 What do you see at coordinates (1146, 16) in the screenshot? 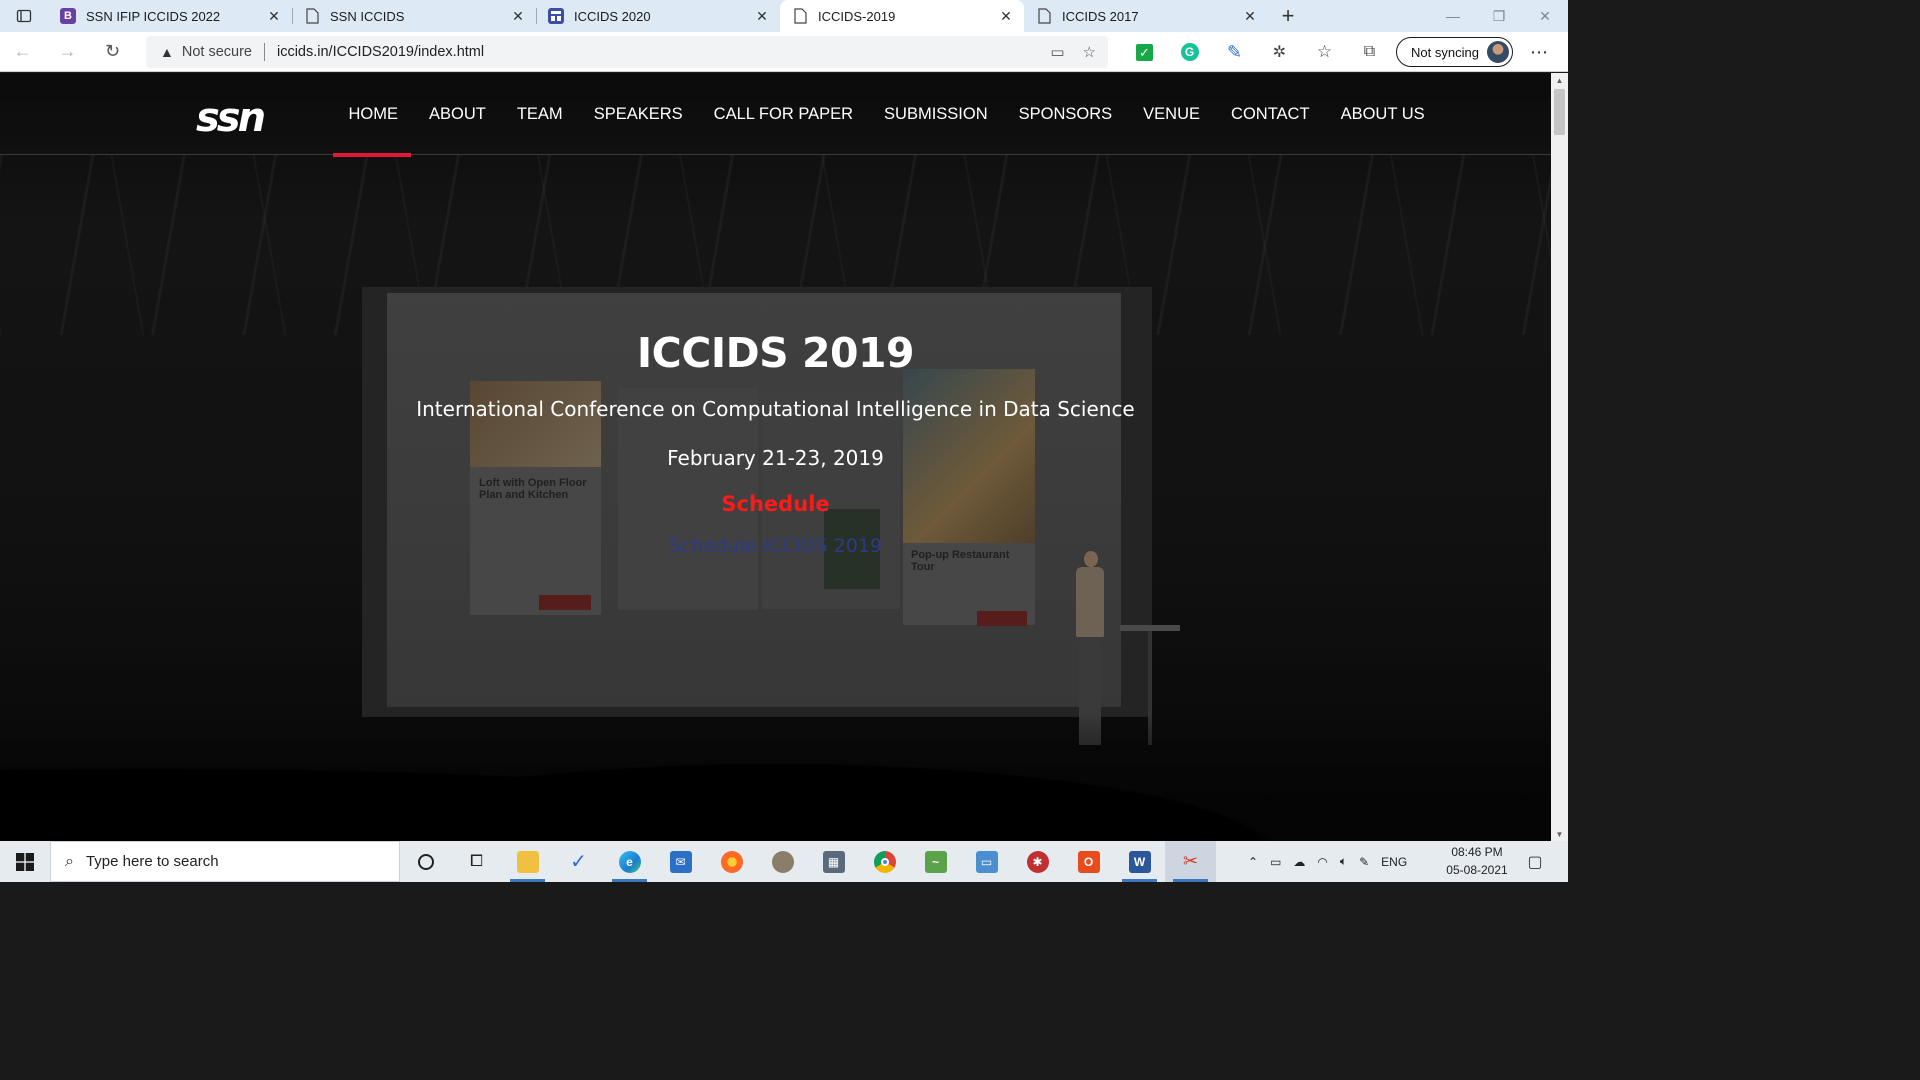
I see `browser-tab: ICCIDS 2017 ✕` at bounding box center [1146, 16].